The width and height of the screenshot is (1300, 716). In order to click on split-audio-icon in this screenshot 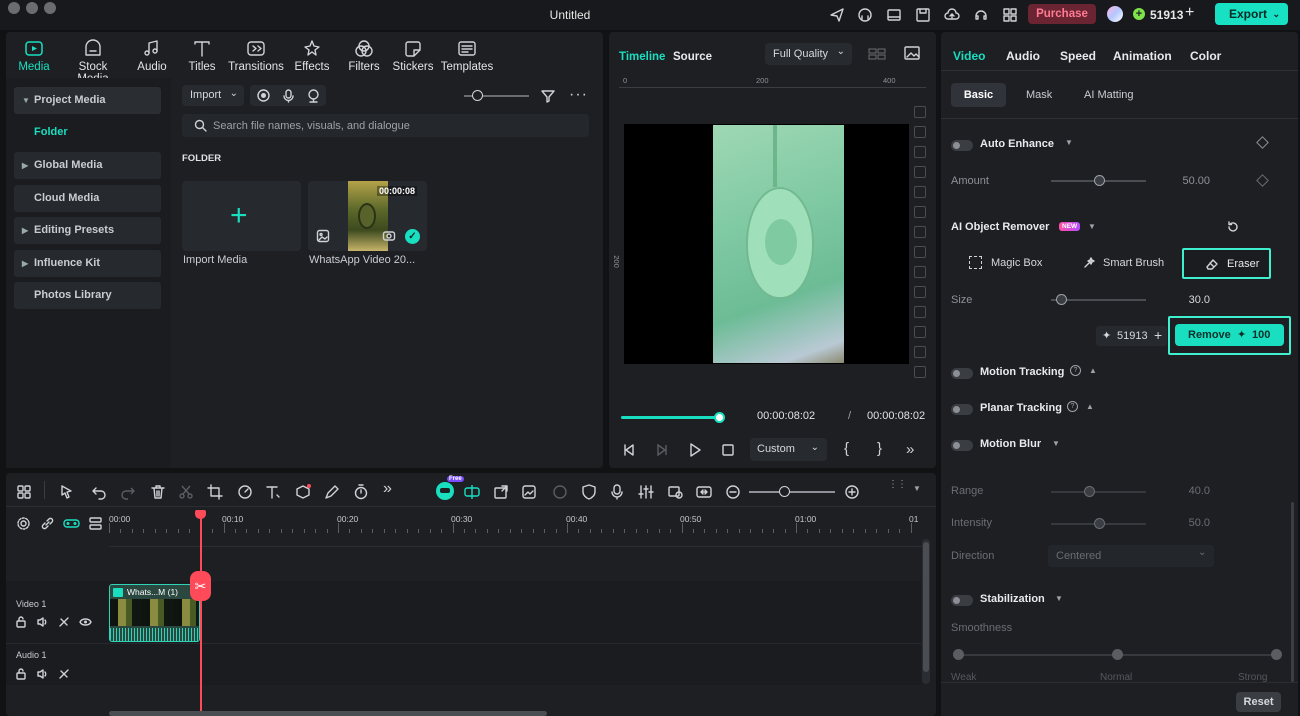, I will do `click(472, 492)`.